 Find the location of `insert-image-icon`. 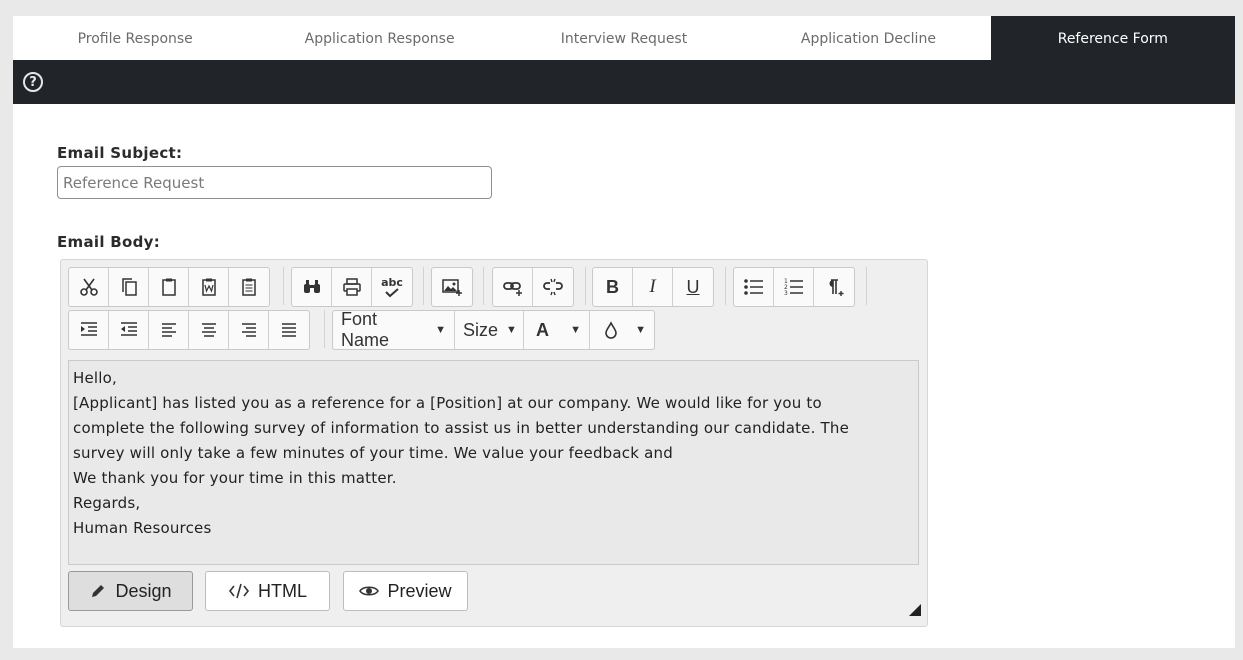

insert-image-icon is located at coordinates (452, 287).